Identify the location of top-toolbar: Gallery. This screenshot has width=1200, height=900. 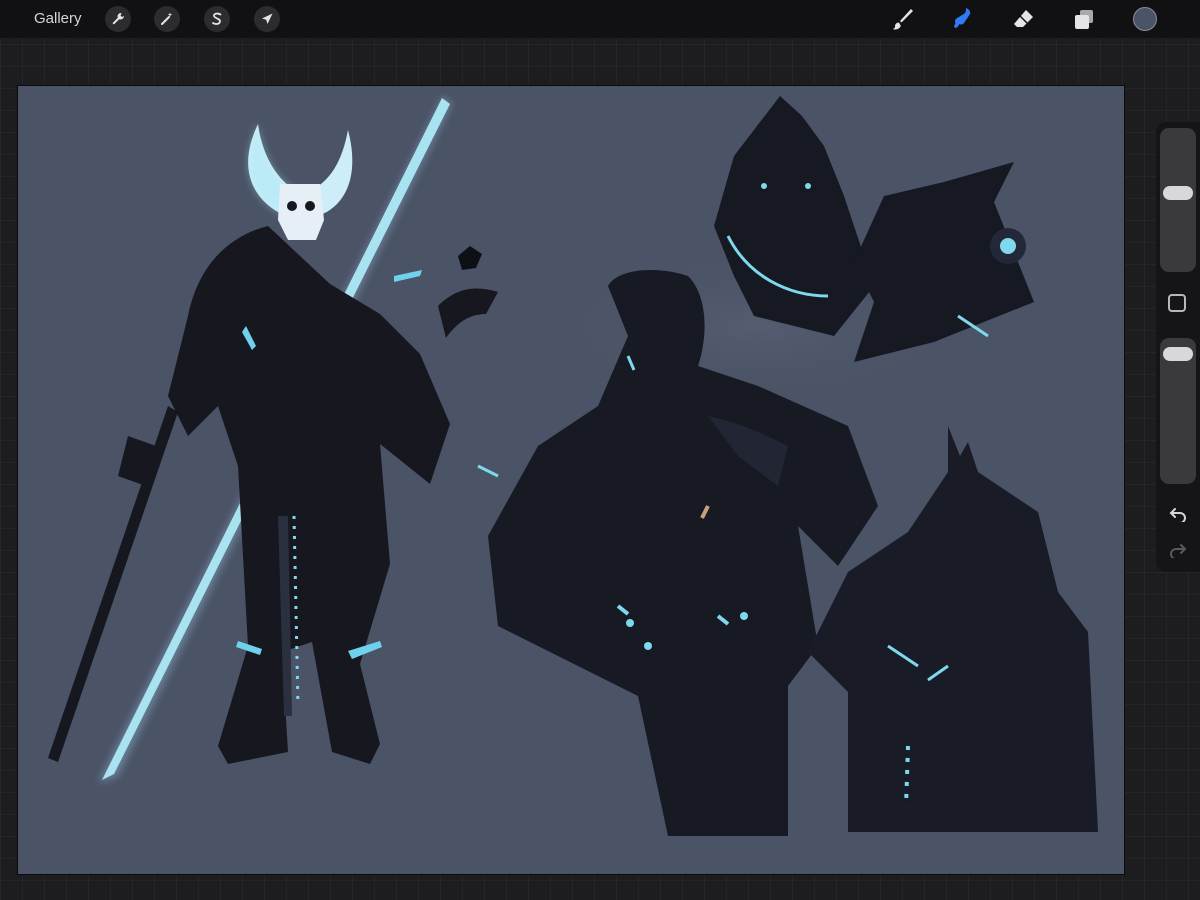
(600, 19).